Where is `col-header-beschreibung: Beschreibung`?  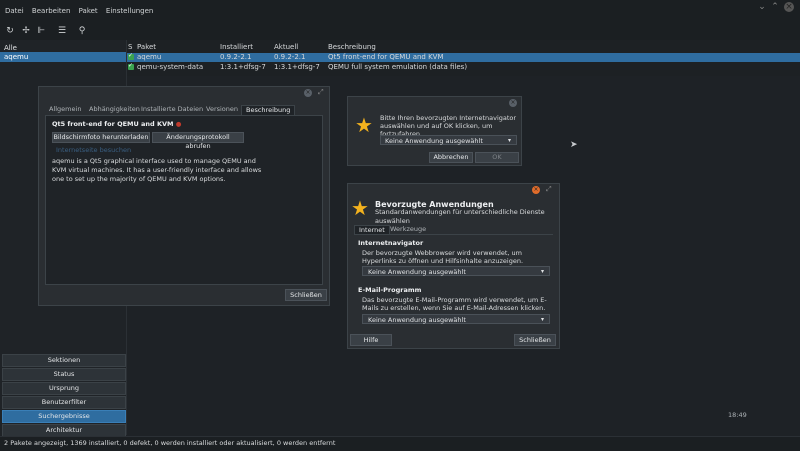
col-header-beschreibung: Beschreibung is located at coordinates (352, 47).